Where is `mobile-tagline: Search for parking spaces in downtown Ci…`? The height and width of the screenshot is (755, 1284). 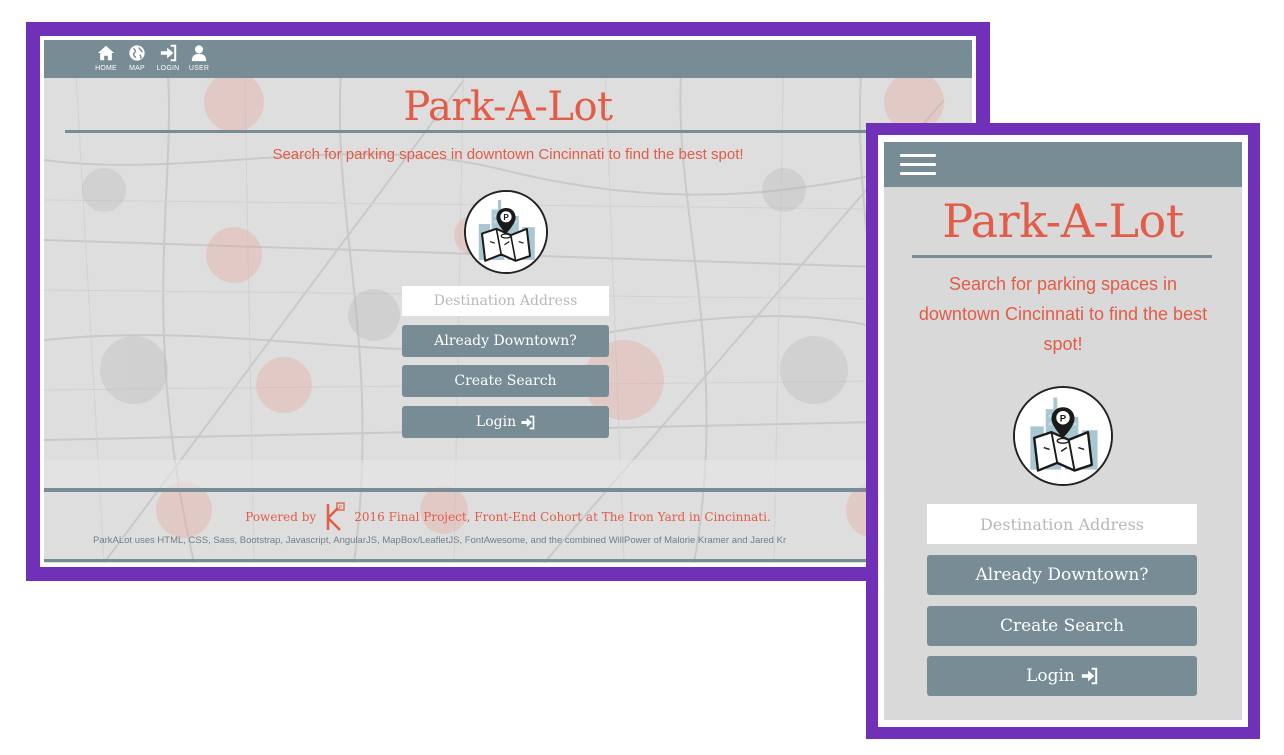
mobile-tagline: Search for parking spaces in downtown Ci… is located at coordinates (1063, 314).